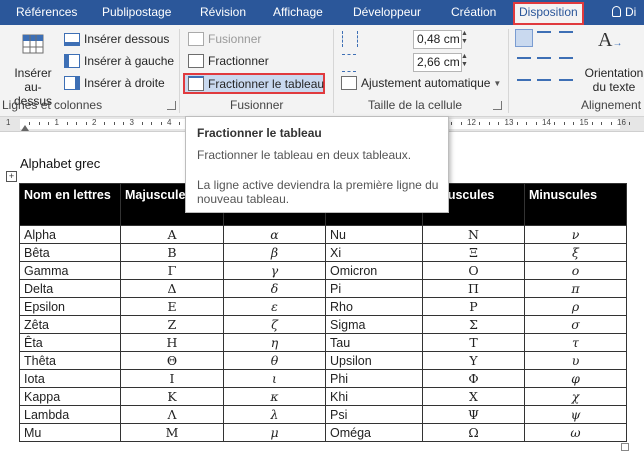 This screenshot has width=644, height=460. I want to click on table-cell-upper: Χ, so click(473, 396).